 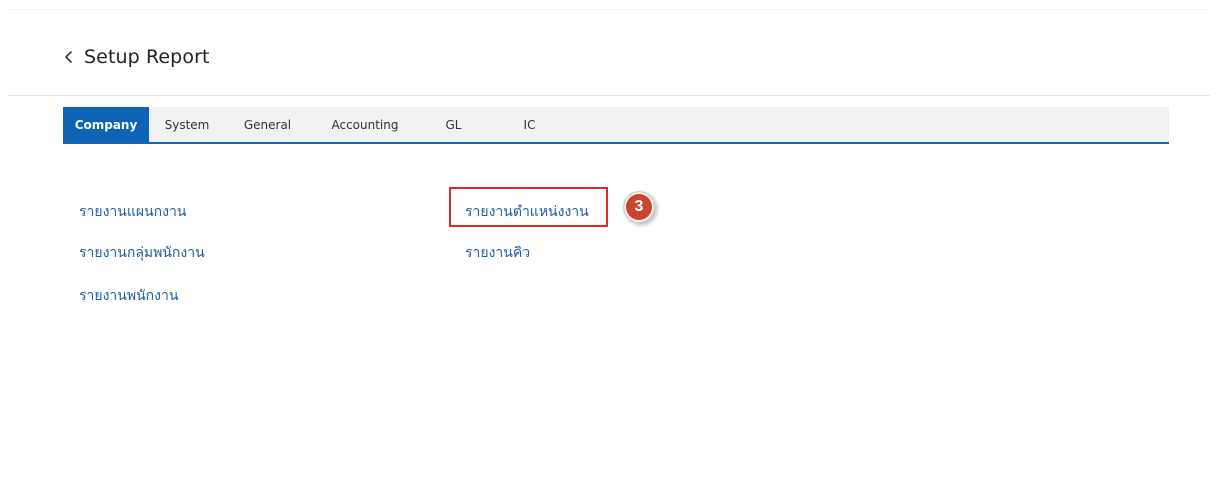 I want to click on tab-system: System, so click(x=187, y=124).